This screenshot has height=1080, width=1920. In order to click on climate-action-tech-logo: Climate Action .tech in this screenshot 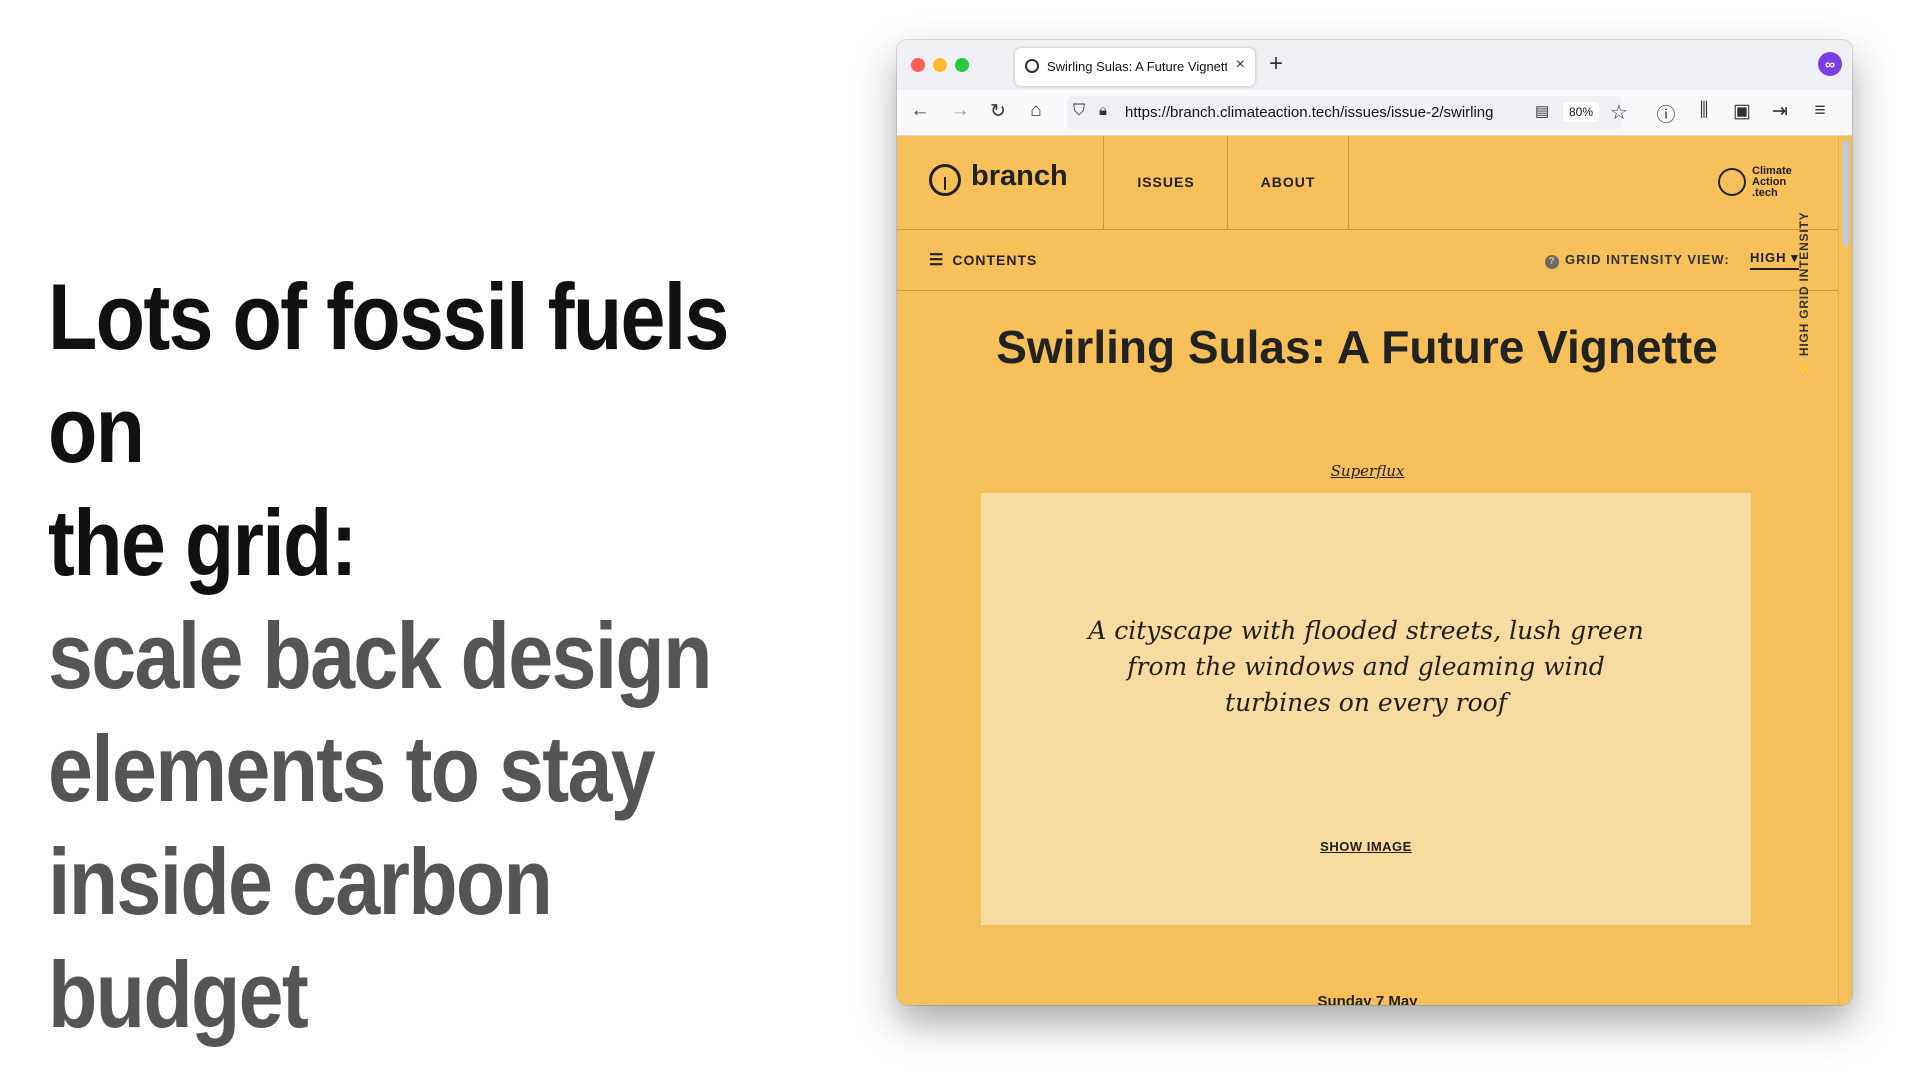, I will do `click(1763, 183)`.